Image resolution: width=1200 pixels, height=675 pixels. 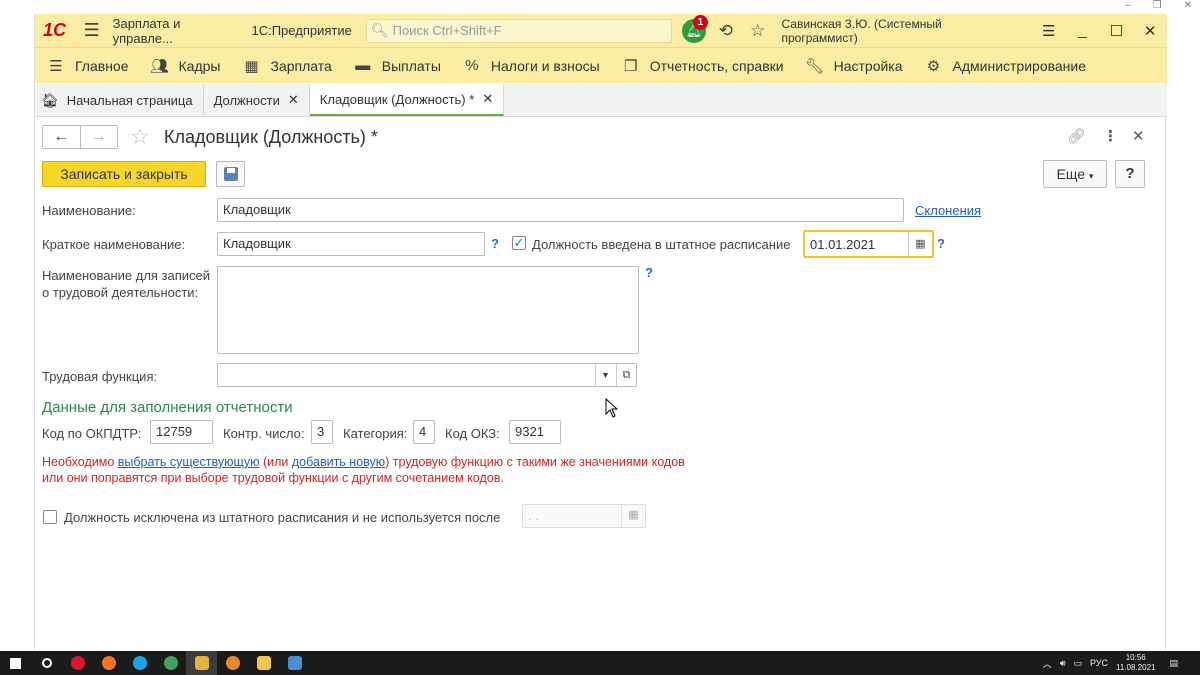 What do you see at coordinates (189, 462) in the screenshot?
I see `select-existing-link: выбрать существующую` at bounding box center [189, 462].